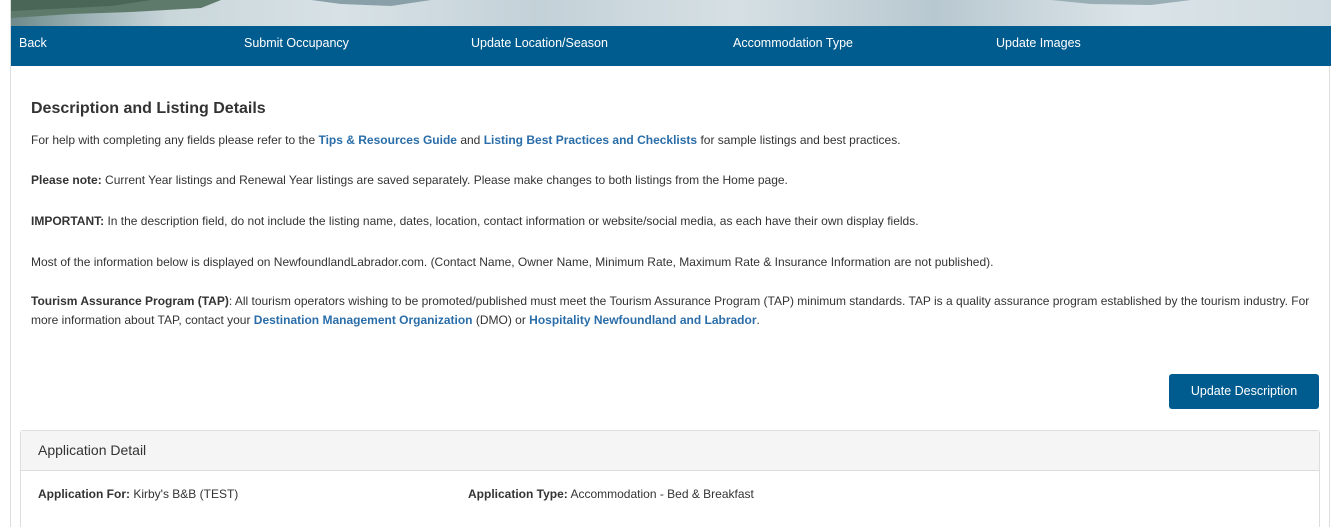  What do you see at coordinates (84, 494) in the screenshot?
I see `application-for-label: Application For:` at bounding box center [84, 494].